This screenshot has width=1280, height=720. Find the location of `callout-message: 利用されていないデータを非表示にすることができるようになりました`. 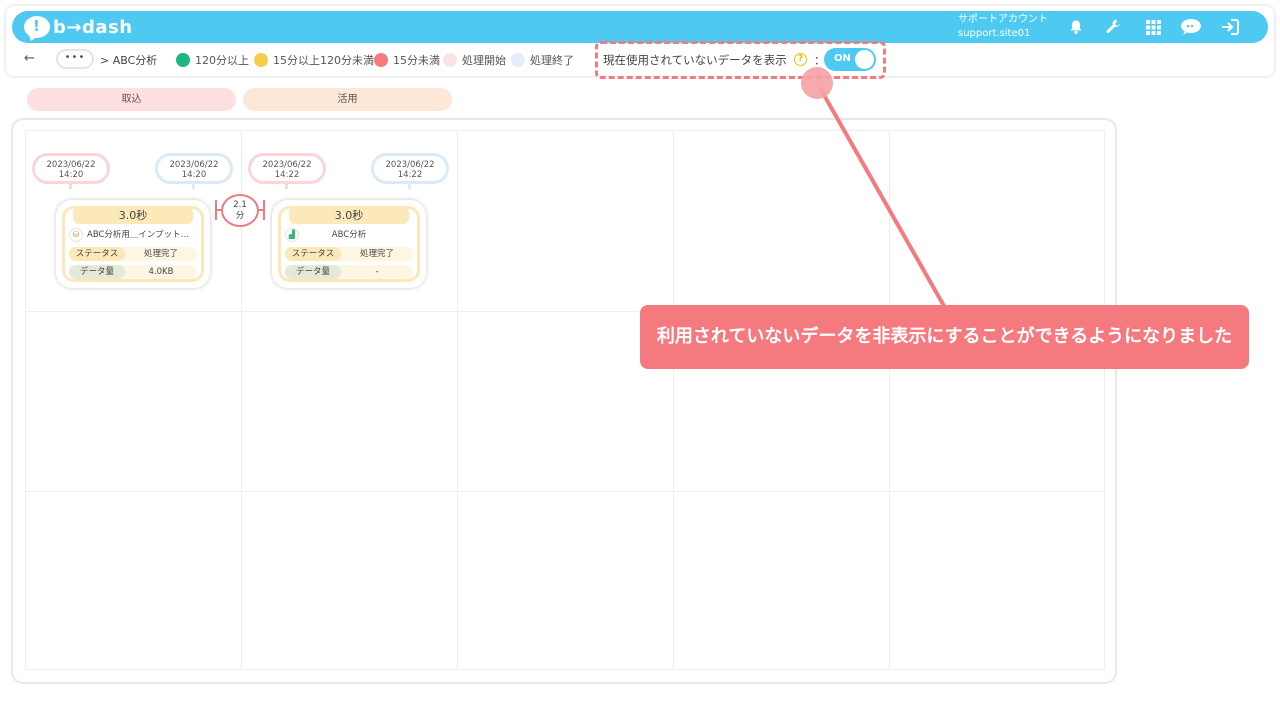

callout-message: 利用されていないデータを非表示にすることができるようになりました is located at coordinates (944, 337).